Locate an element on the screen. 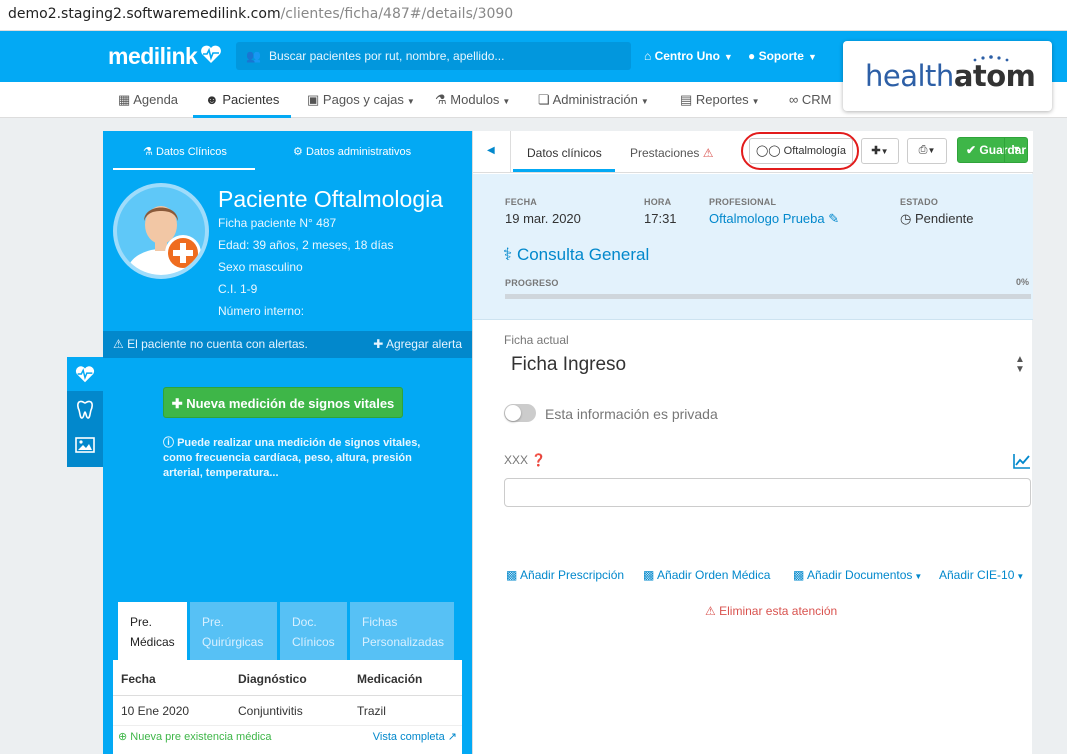  add-alert-button: ✚ Agregar alerta is located at coordinates (417, 344).